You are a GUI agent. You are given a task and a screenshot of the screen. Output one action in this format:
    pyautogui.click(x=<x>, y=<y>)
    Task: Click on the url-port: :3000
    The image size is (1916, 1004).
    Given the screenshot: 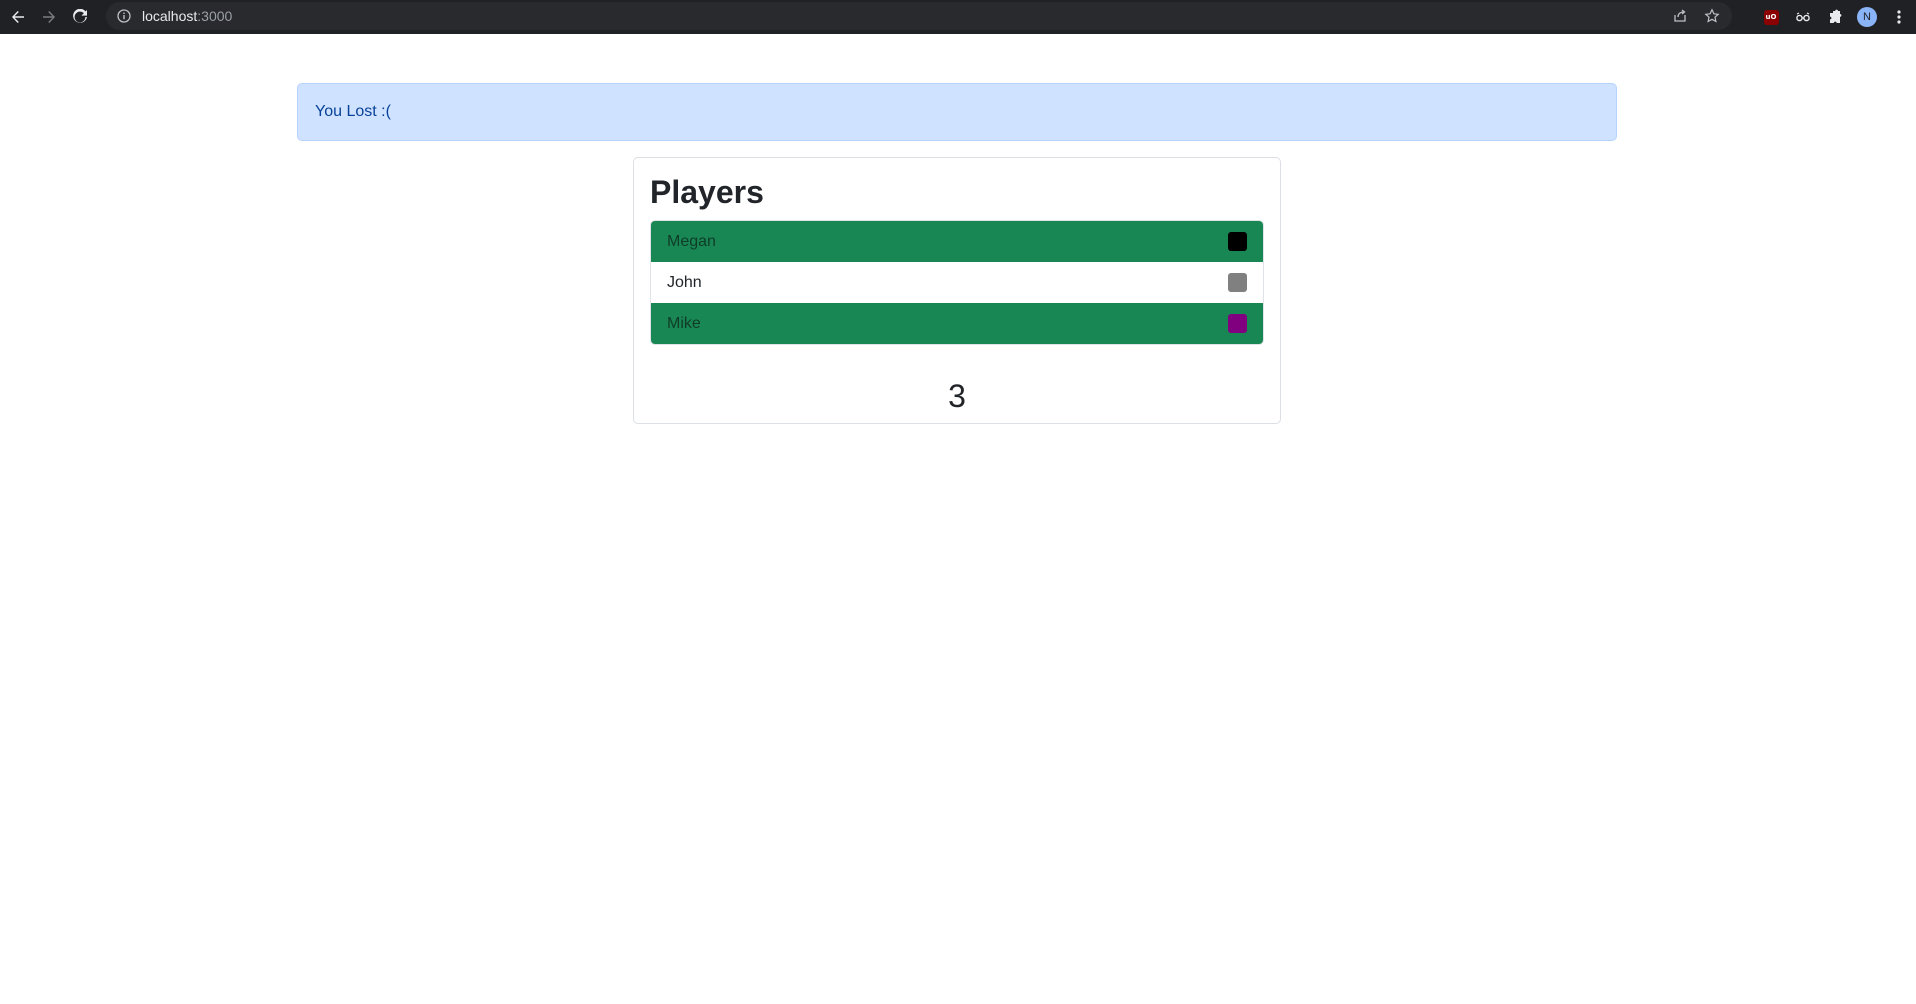 What is the action you would take?
    pyautogui.click(x=215, y=16)
    